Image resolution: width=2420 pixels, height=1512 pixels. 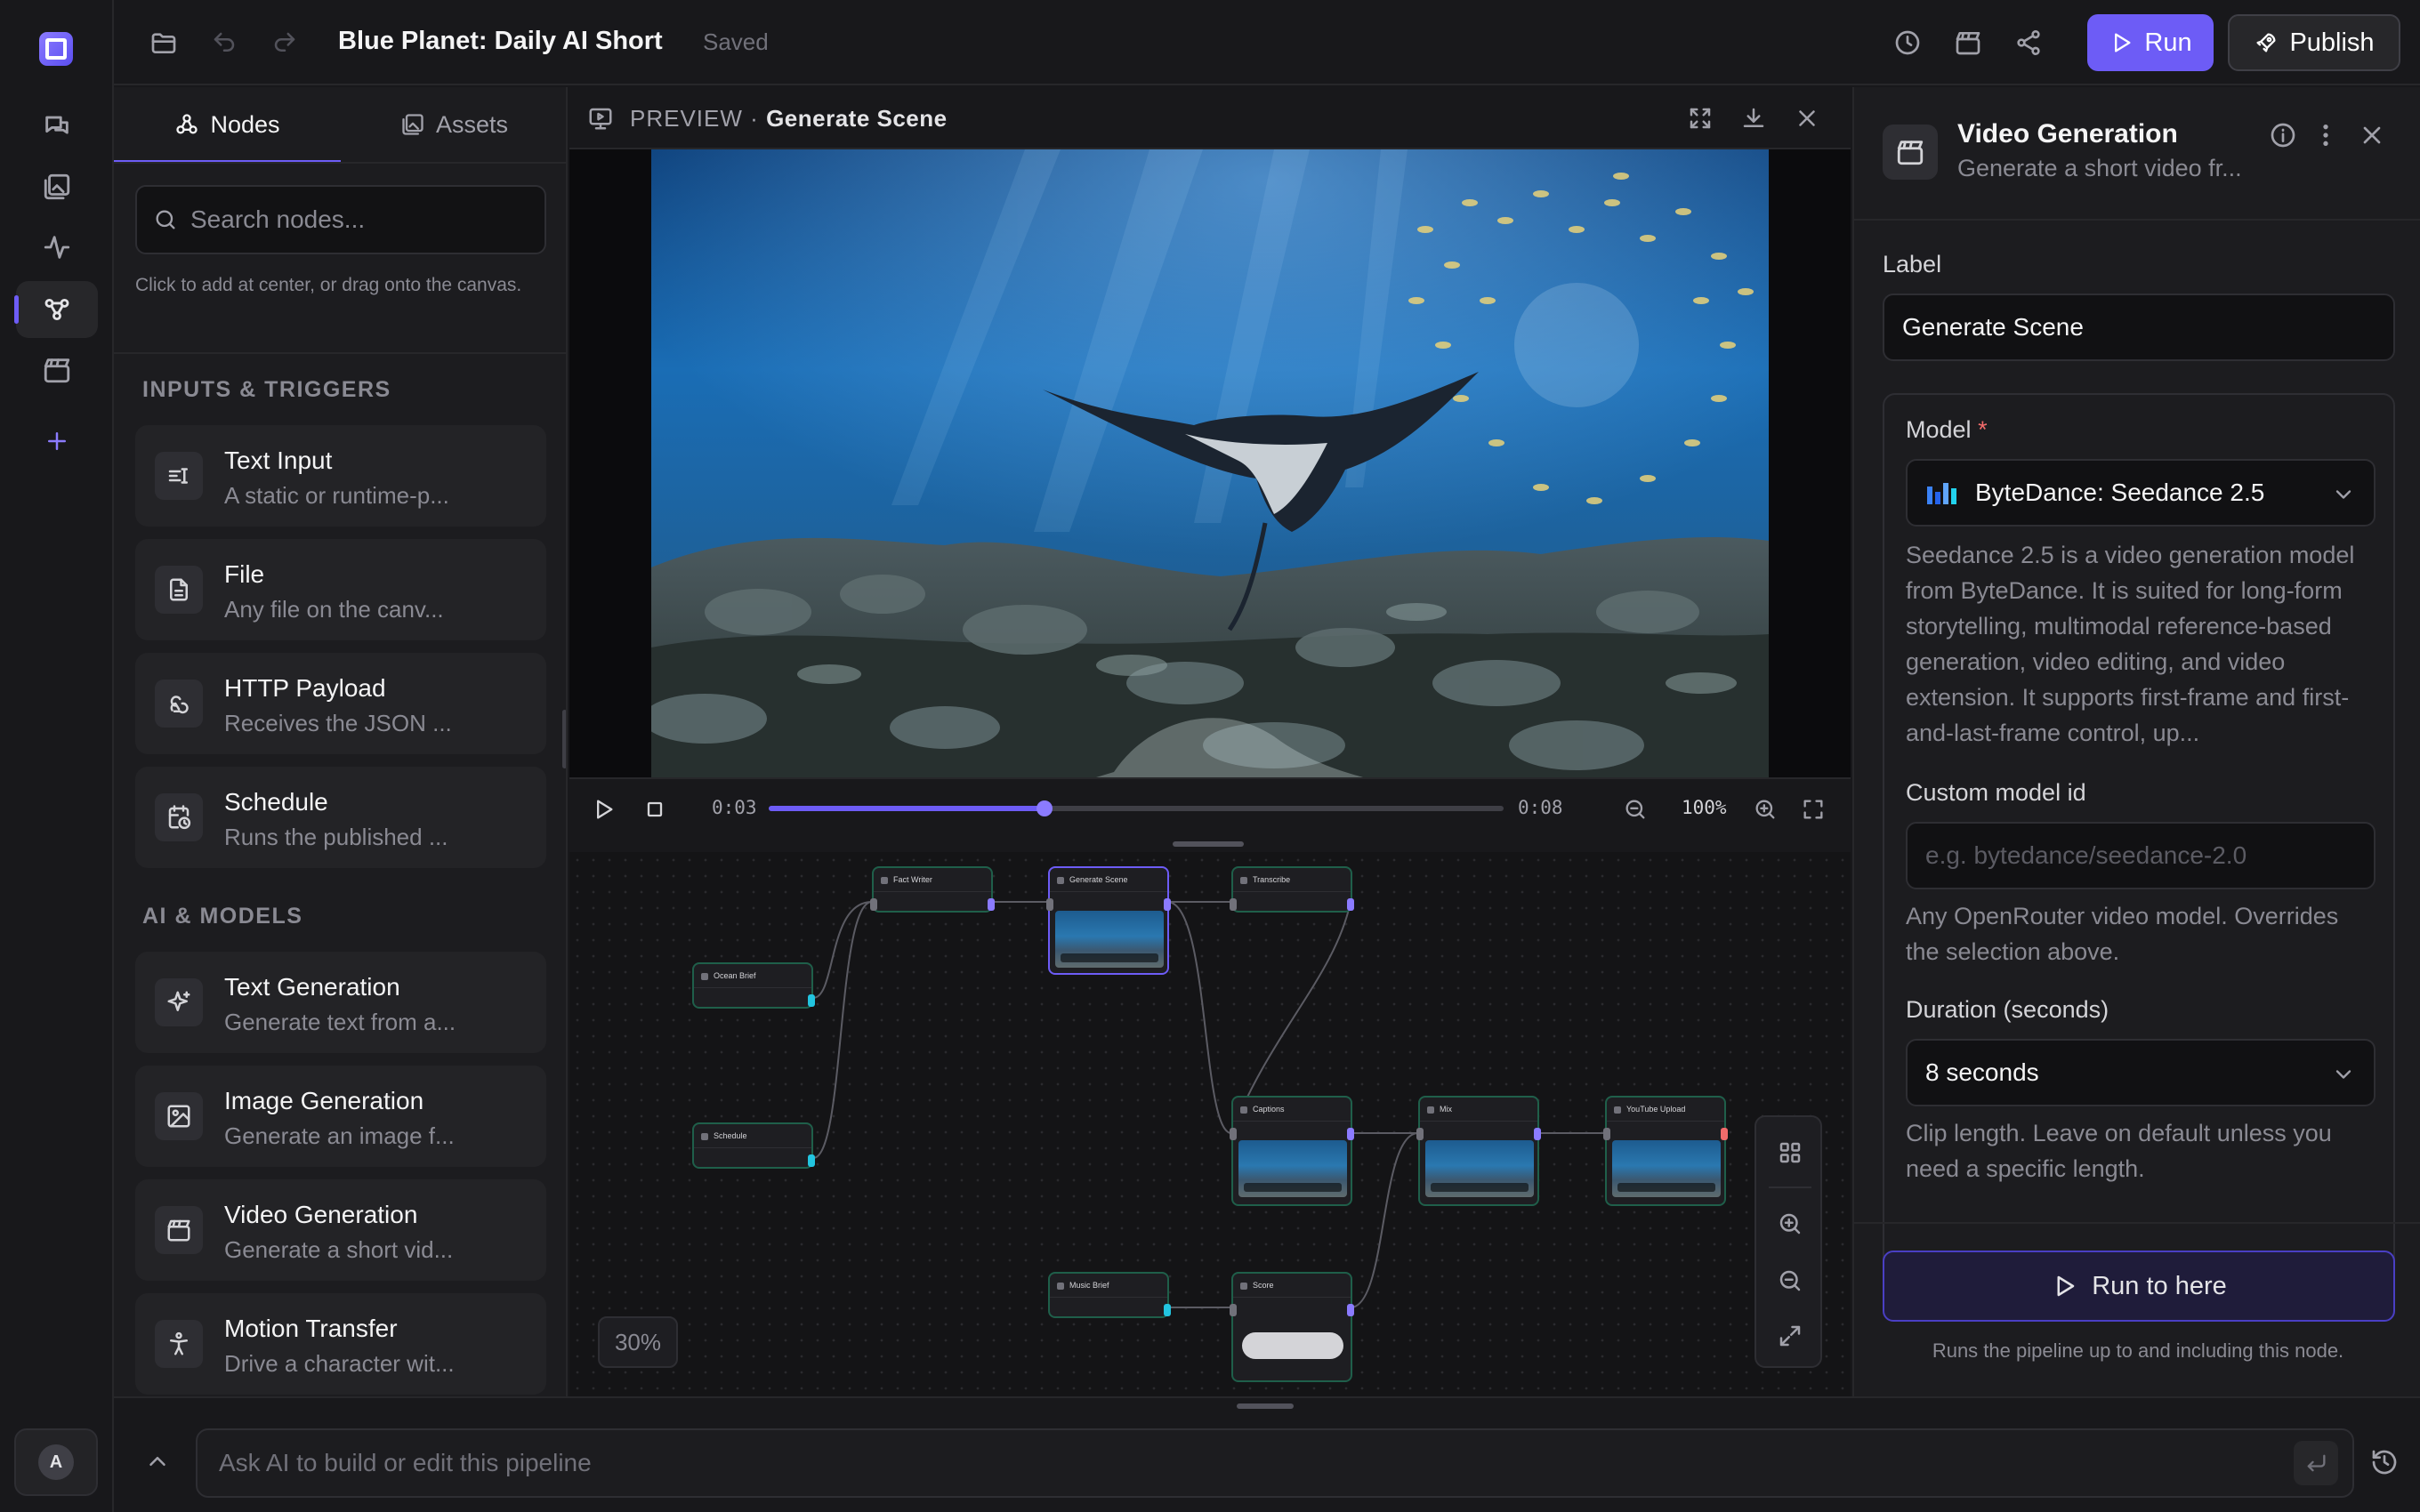 What do you see at coordinates (2141, 493) in the screenshot?
I see `model-select: ByteDance: Seedance 2.5` at bounding box center [2141, 493].